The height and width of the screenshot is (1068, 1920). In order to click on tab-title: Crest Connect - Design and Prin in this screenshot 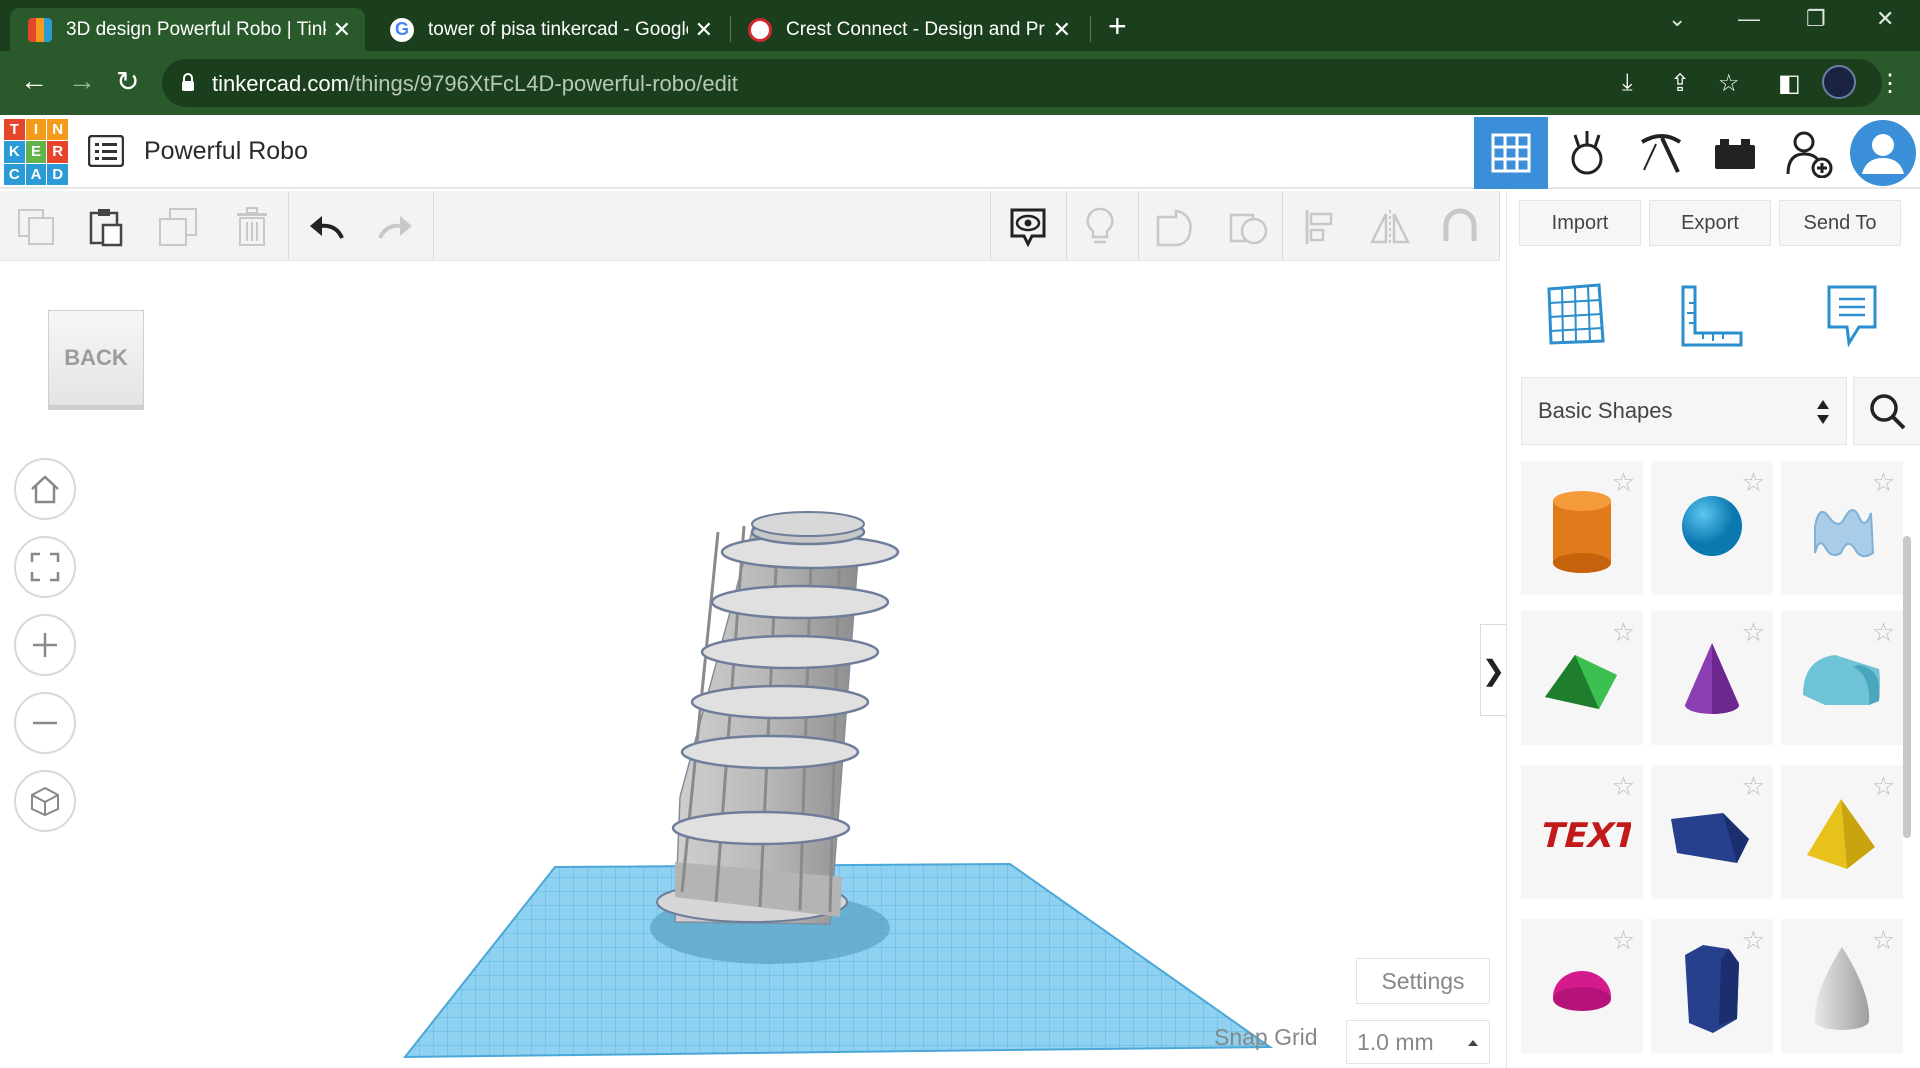, I will do `click(916, 29)`.